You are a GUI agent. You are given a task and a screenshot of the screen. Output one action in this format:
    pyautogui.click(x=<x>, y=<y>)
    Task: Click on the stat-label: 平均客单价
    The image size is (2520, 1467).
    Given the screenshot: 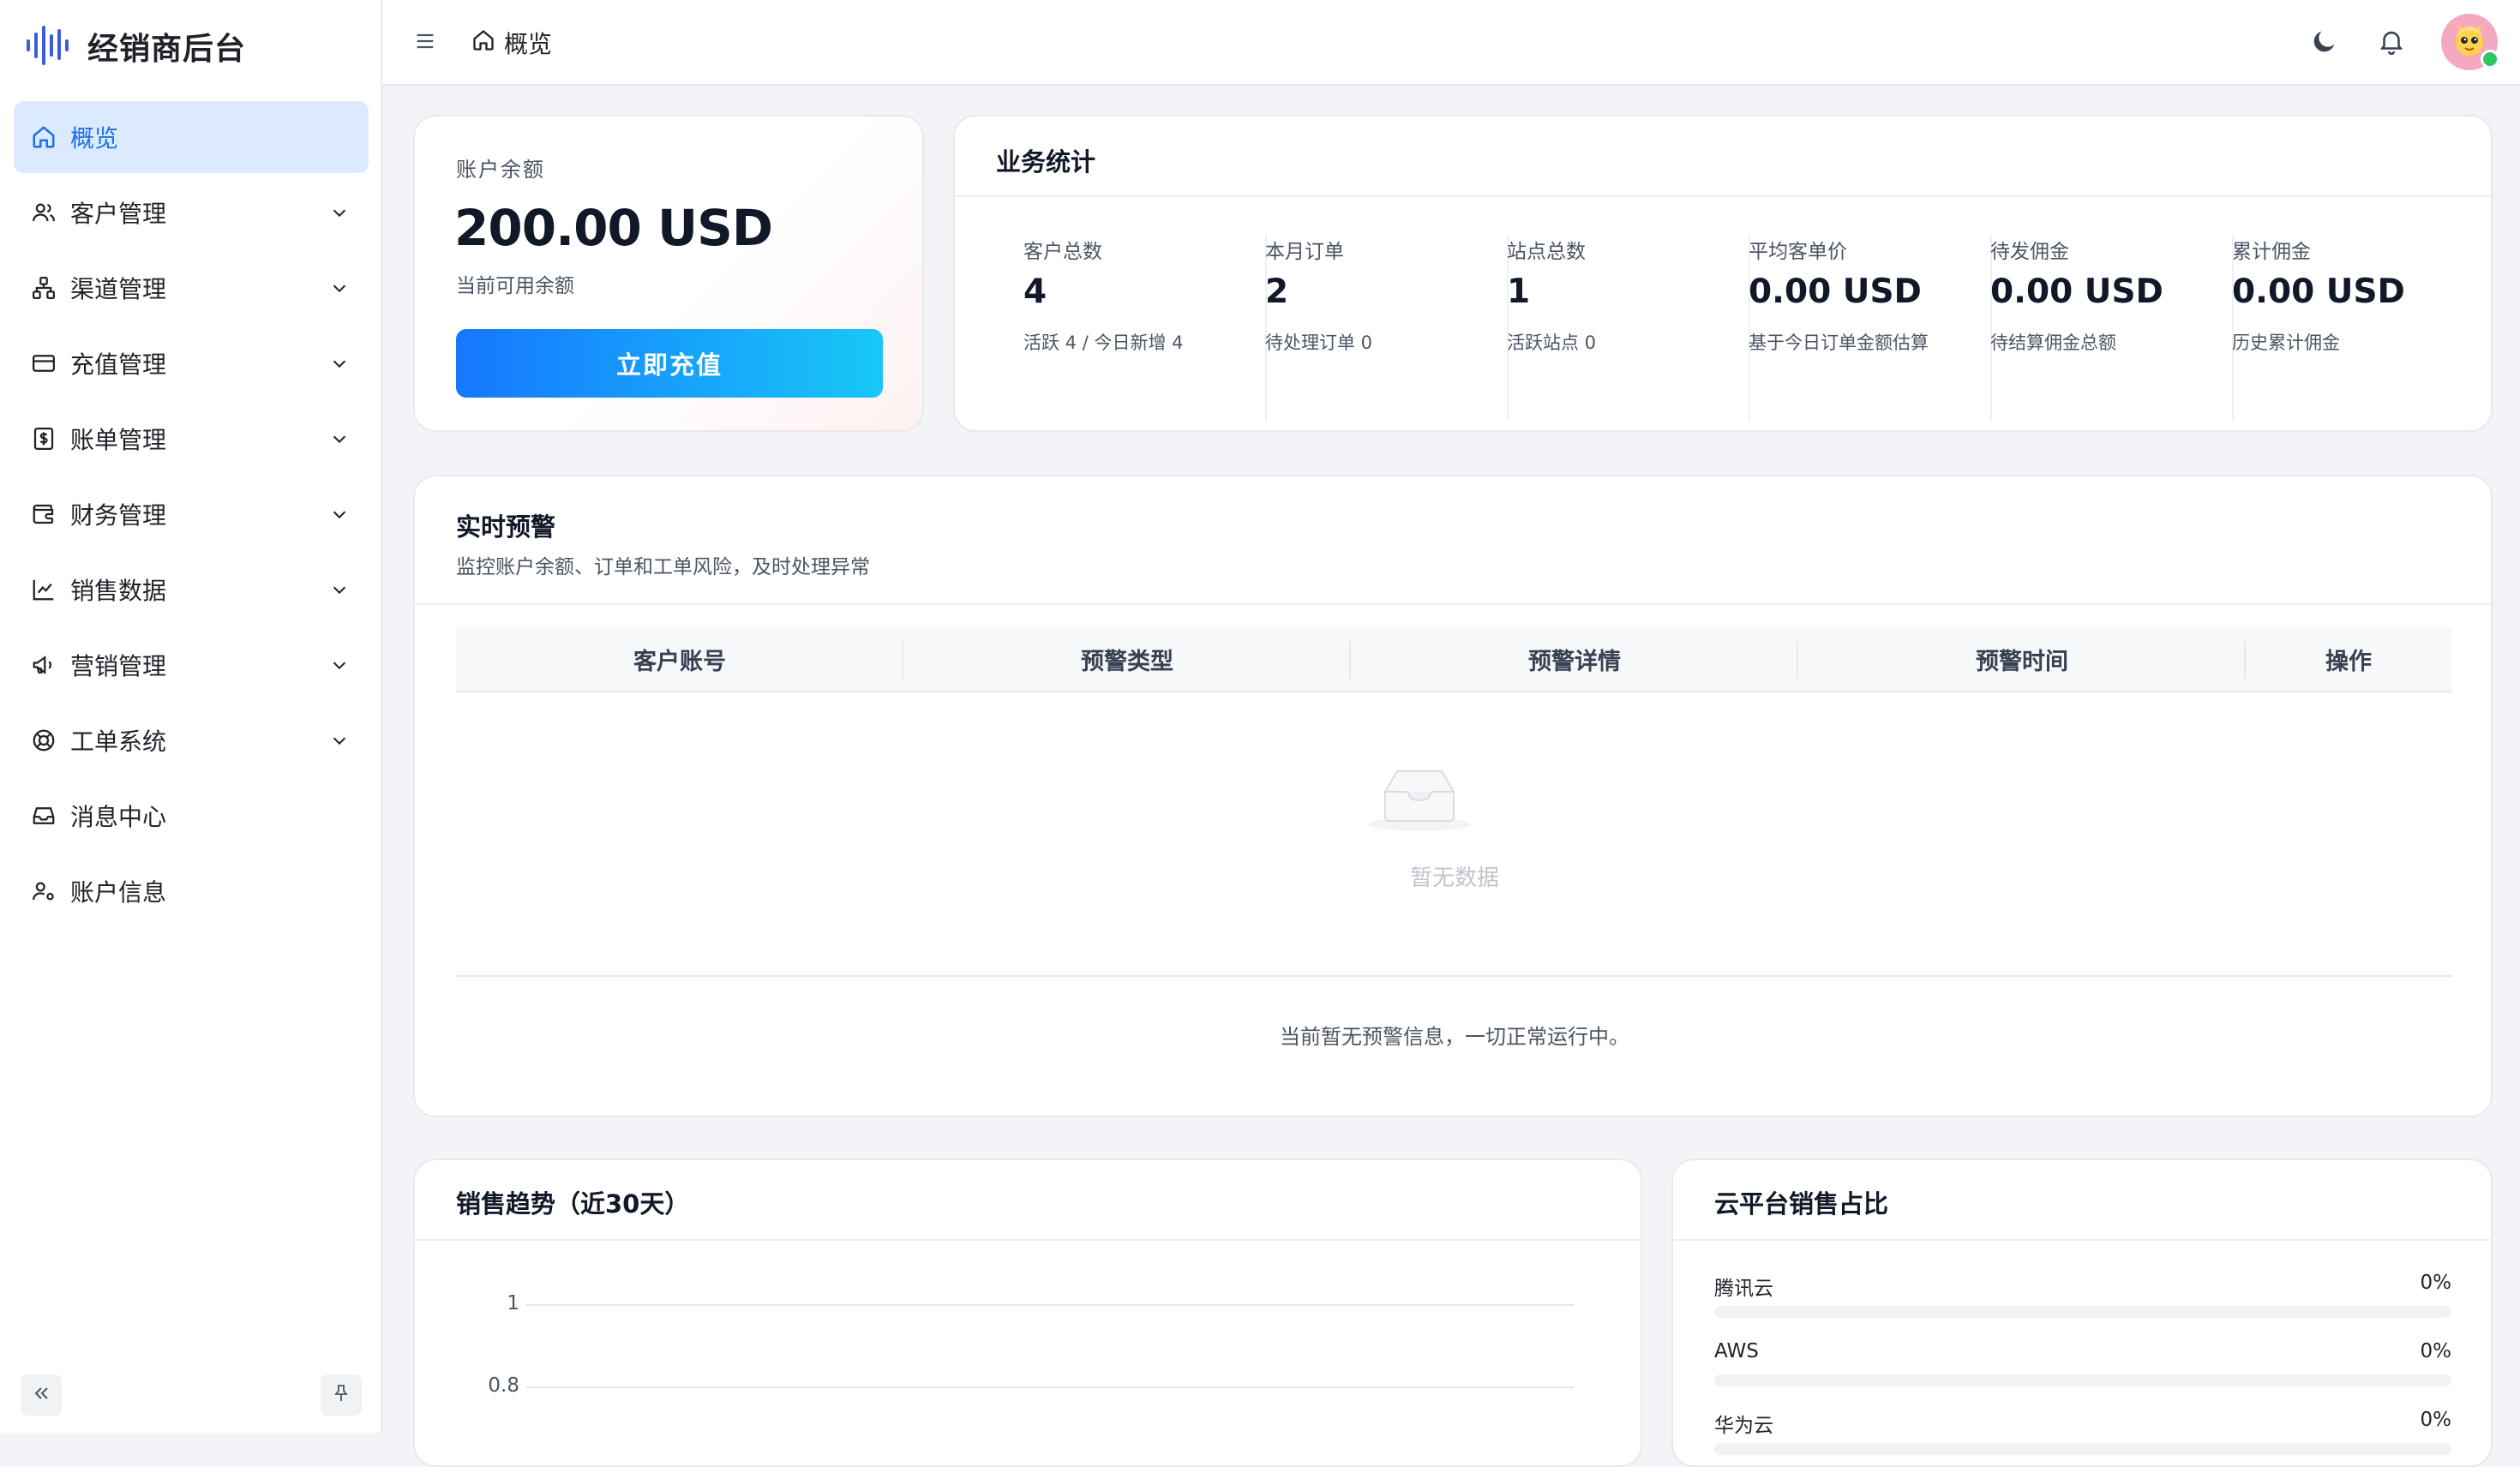 What is the action you would take?
    pyautogui.click(x=1798, y=252)
    